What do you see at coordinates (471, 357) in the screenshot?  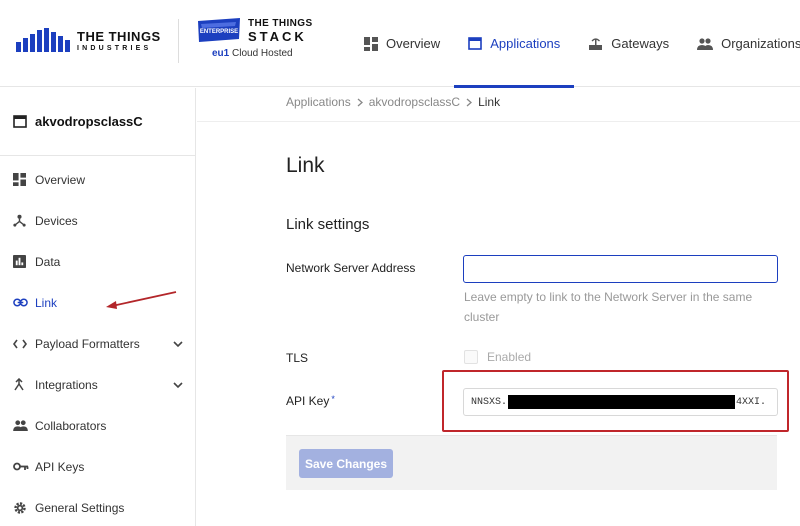 I see `tls-checkbox` at bounding box center [471, 357].